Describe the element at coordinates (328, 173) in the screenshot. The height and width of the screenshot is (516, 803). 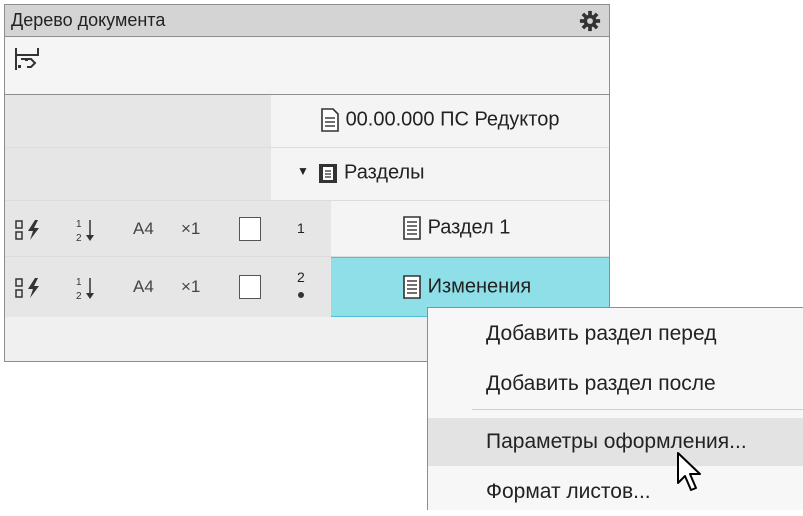
I see `folder-document-icon` at that location.